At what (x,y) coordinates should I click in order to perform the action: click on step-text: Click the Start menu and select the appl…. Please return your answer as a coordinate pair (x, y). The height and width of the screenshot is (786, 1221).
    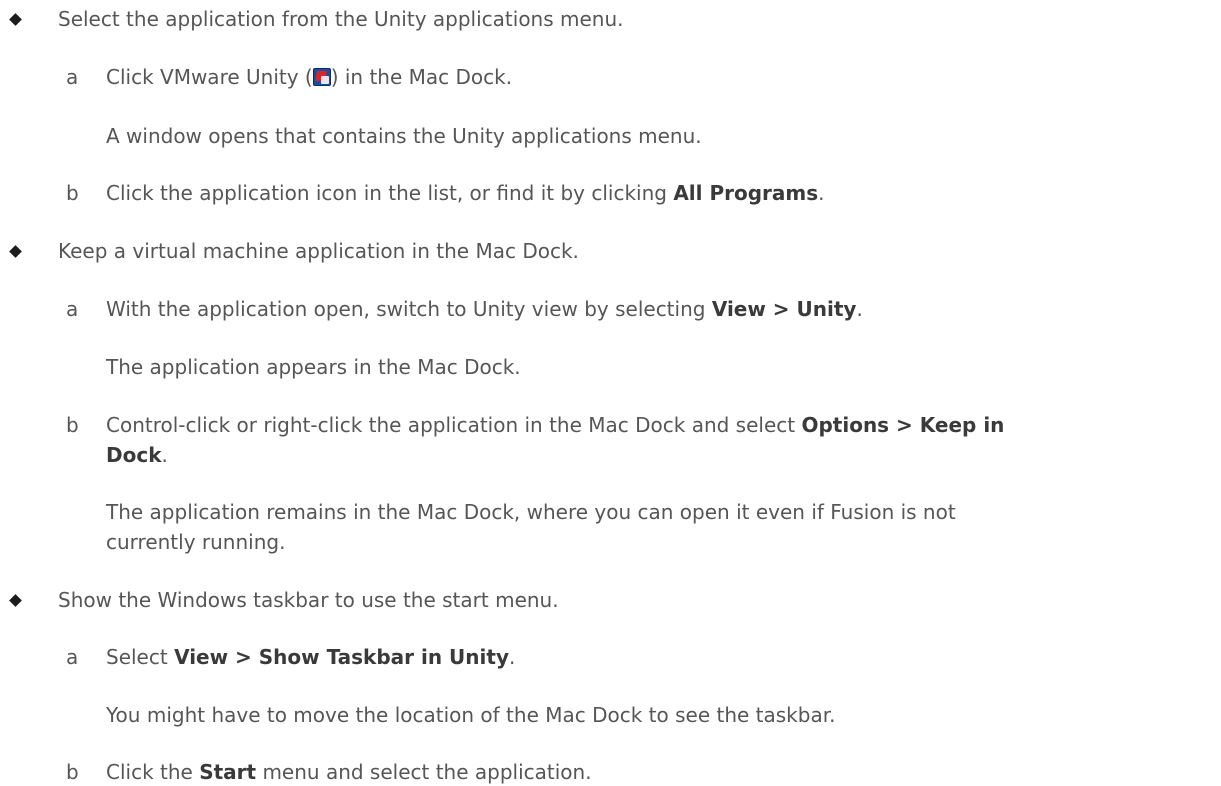
    Looking at the image, I should click on (349, 771).